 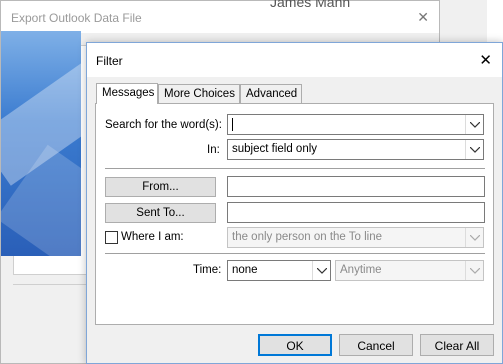 I want to click on export-wizard-titlebar: Export Outlook Data File ✕, so click(x=220, y=17).